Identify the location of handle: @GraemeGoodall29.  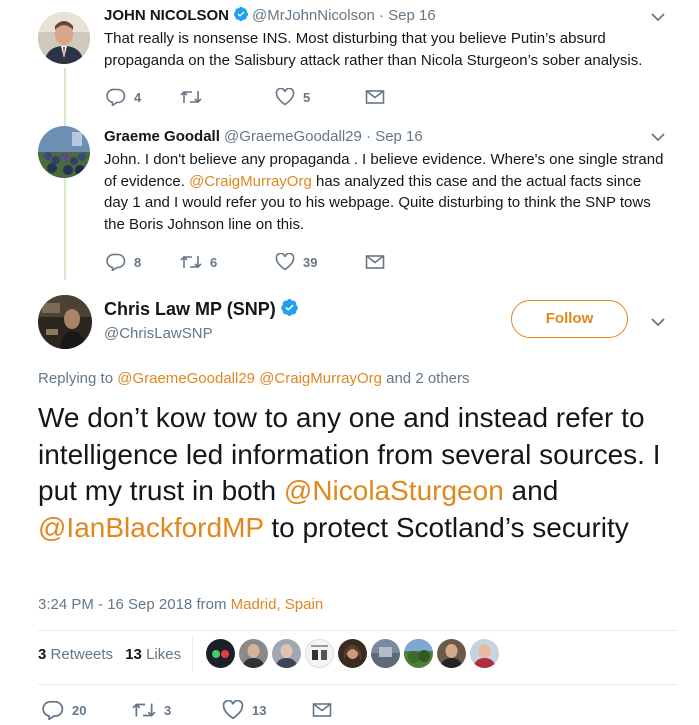
(293, 136).